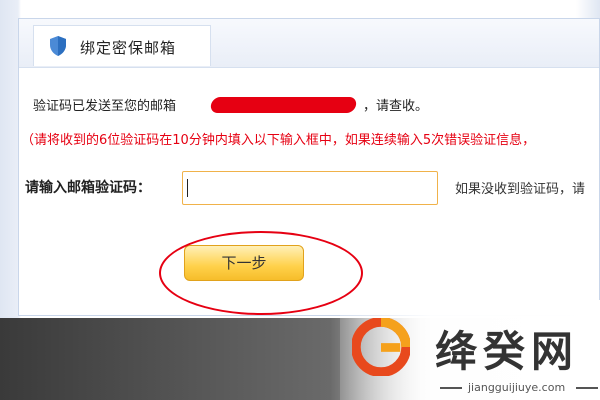  Describe the element at coordinates (187, 188) in the screenshot. I see `text-caret` at that location.